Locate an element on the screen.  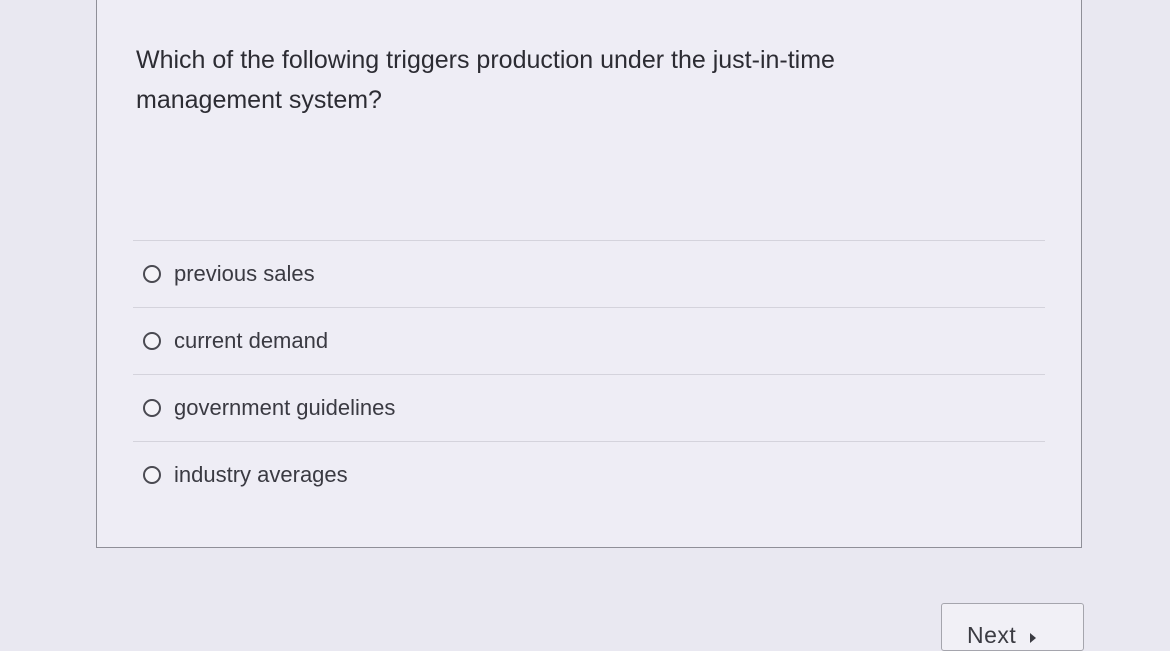
next-button: Next is located at coordinates (1012, 627).